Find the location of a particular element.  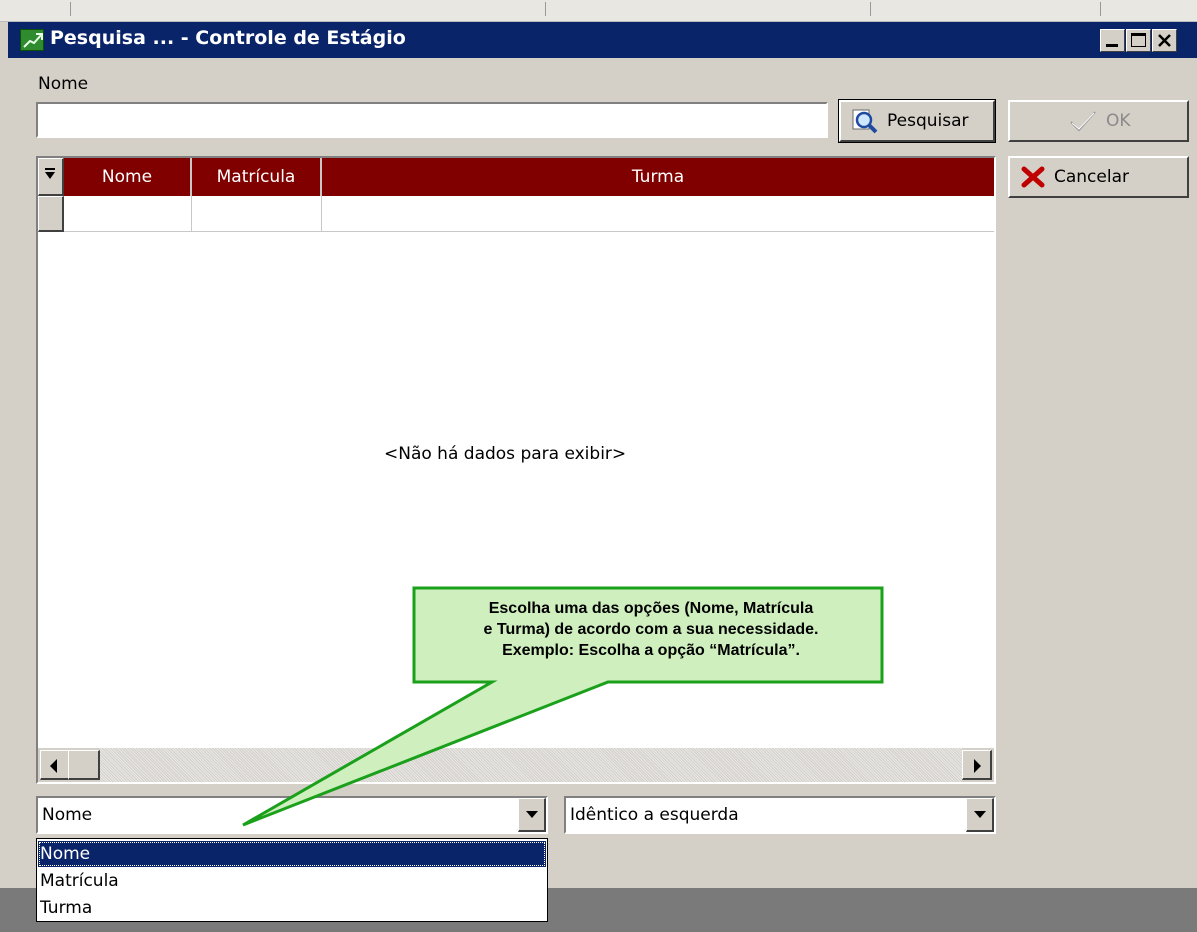

column-chooser-bar is located at coordinates (50, 169).